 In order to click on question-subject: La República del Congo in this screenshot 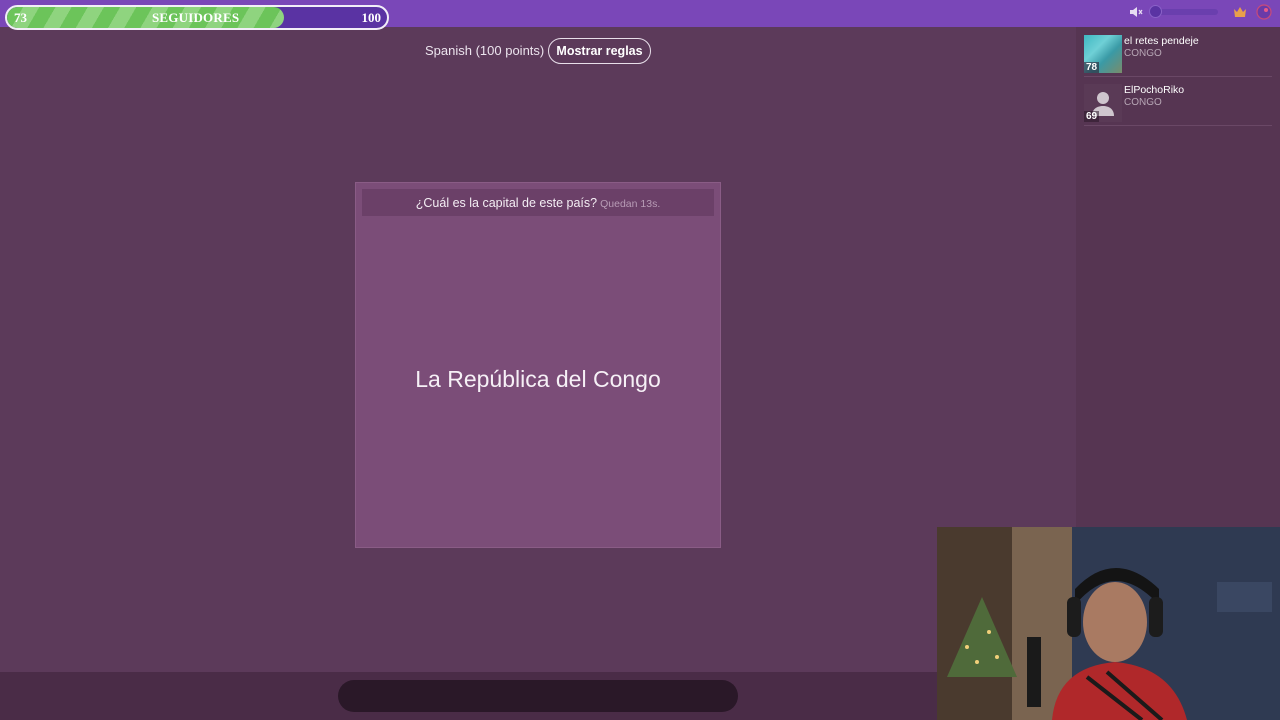, I will do `click(538, 379)`.